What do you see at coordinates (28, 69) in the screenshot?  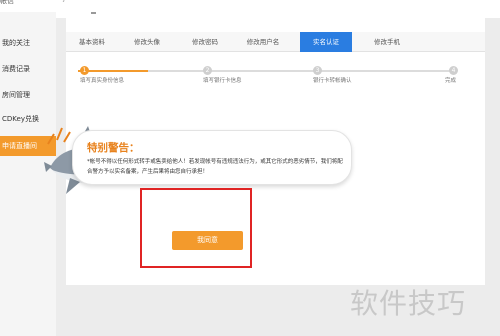 I see `sidebar-item-spending: 消费记录` at bounding box center [28, 69].